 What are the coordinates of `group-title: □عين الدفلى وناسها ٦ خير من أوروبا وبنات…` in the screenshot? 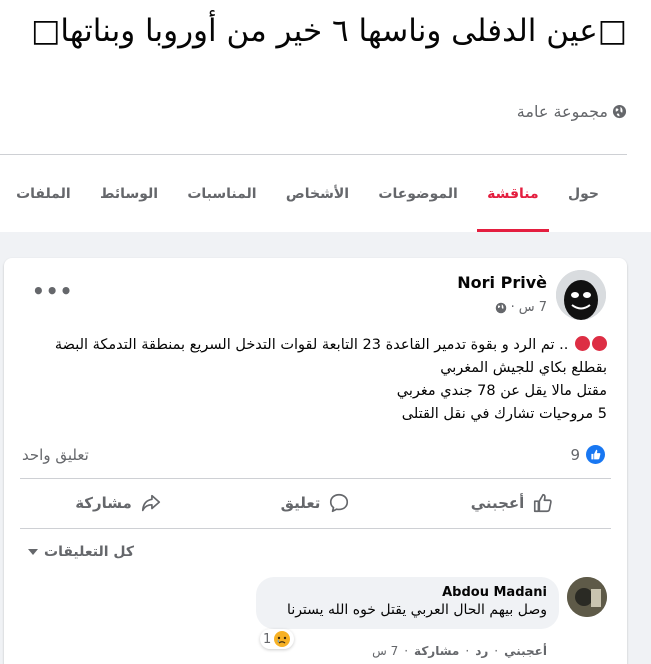 It's located at (329, 31).